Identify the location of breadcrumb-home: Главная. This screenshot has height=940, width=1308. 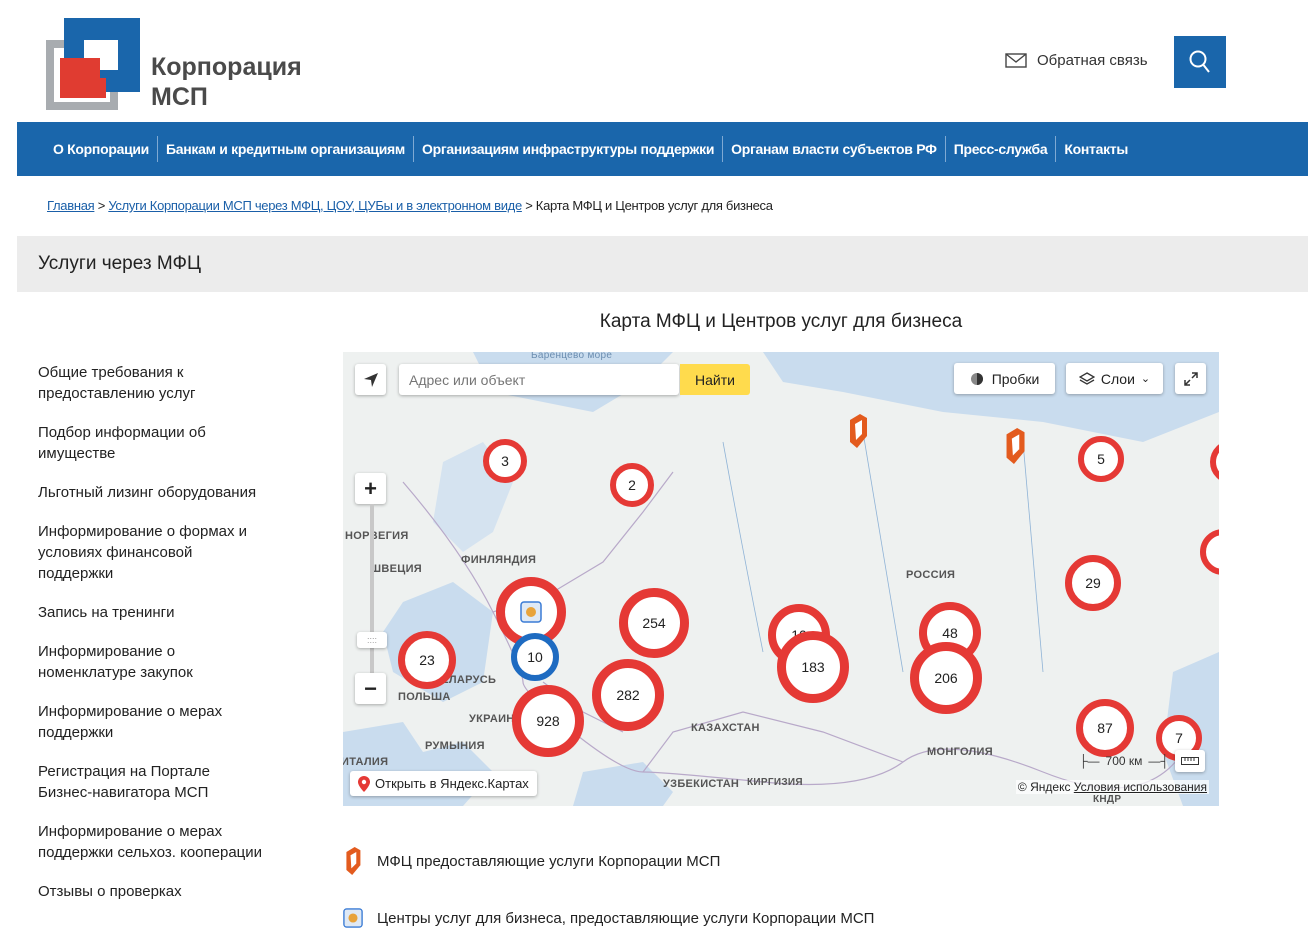
(71, 205).